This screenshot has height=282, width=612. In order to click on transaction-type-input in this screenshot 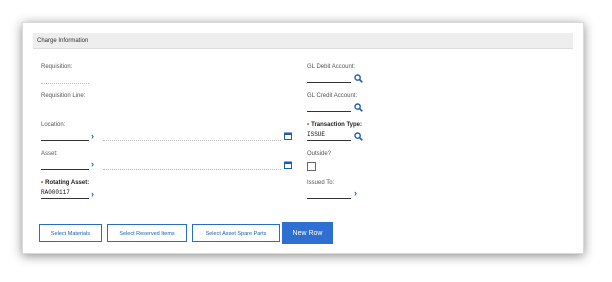, I will do `click(329, 140)`.